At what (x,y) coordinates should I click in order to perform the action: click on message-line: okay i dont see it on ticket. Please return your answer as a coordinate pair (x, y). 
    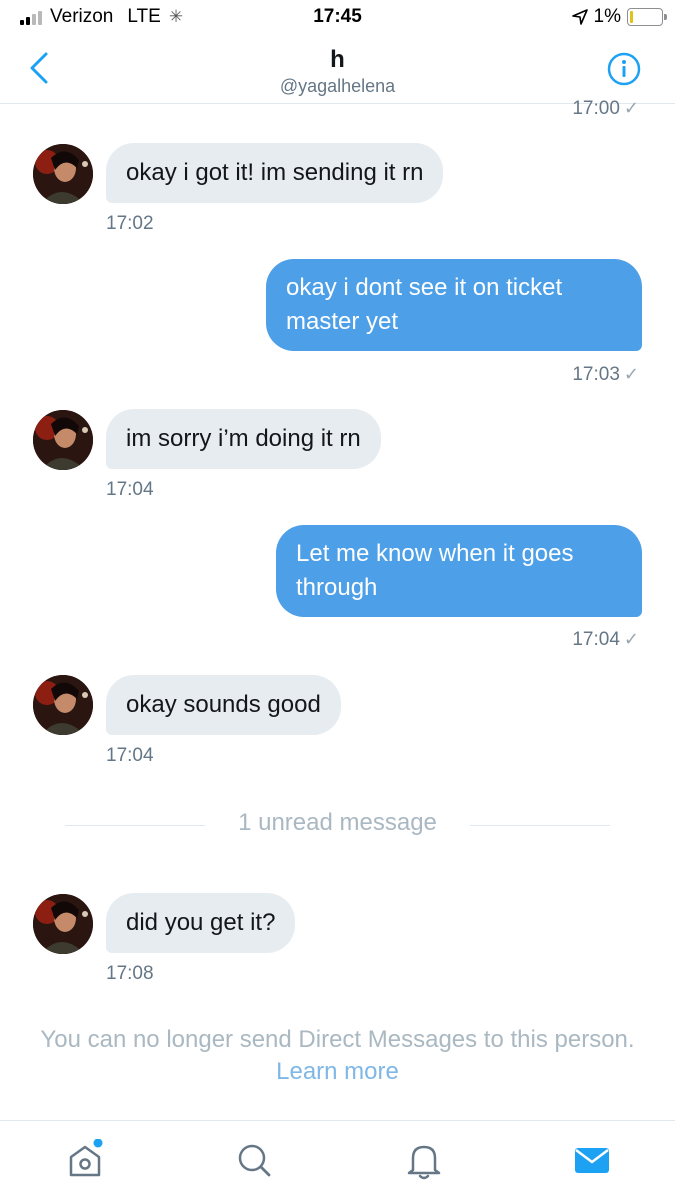
    Looking at the image, I should click on (424, 287).